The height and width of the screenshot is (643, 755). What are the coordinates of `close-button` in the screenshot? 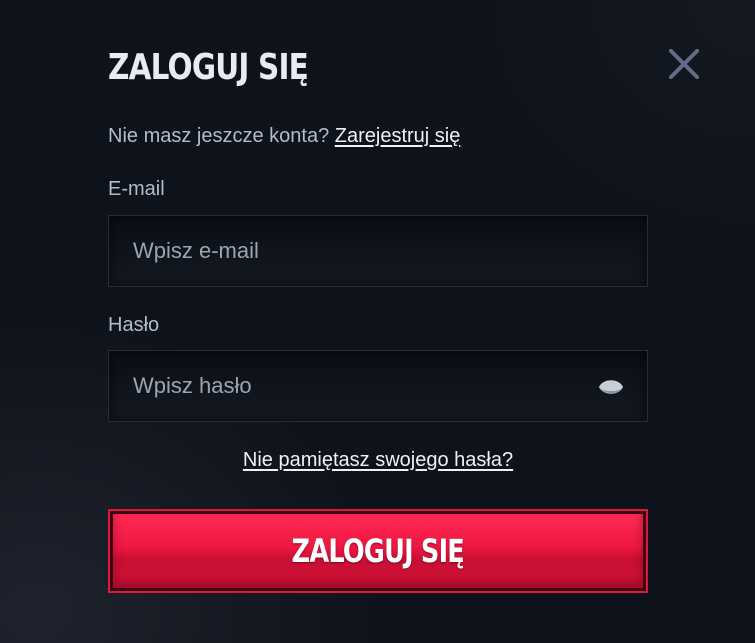 It's located at (684, 64).